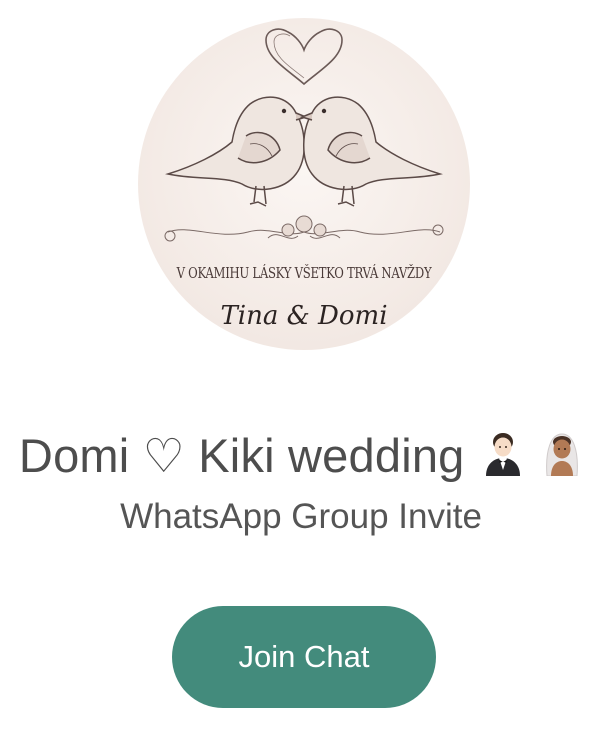  Describe the element at coordinates (371, 151) in the screenshot. I see `right-bird-icon` at that location.